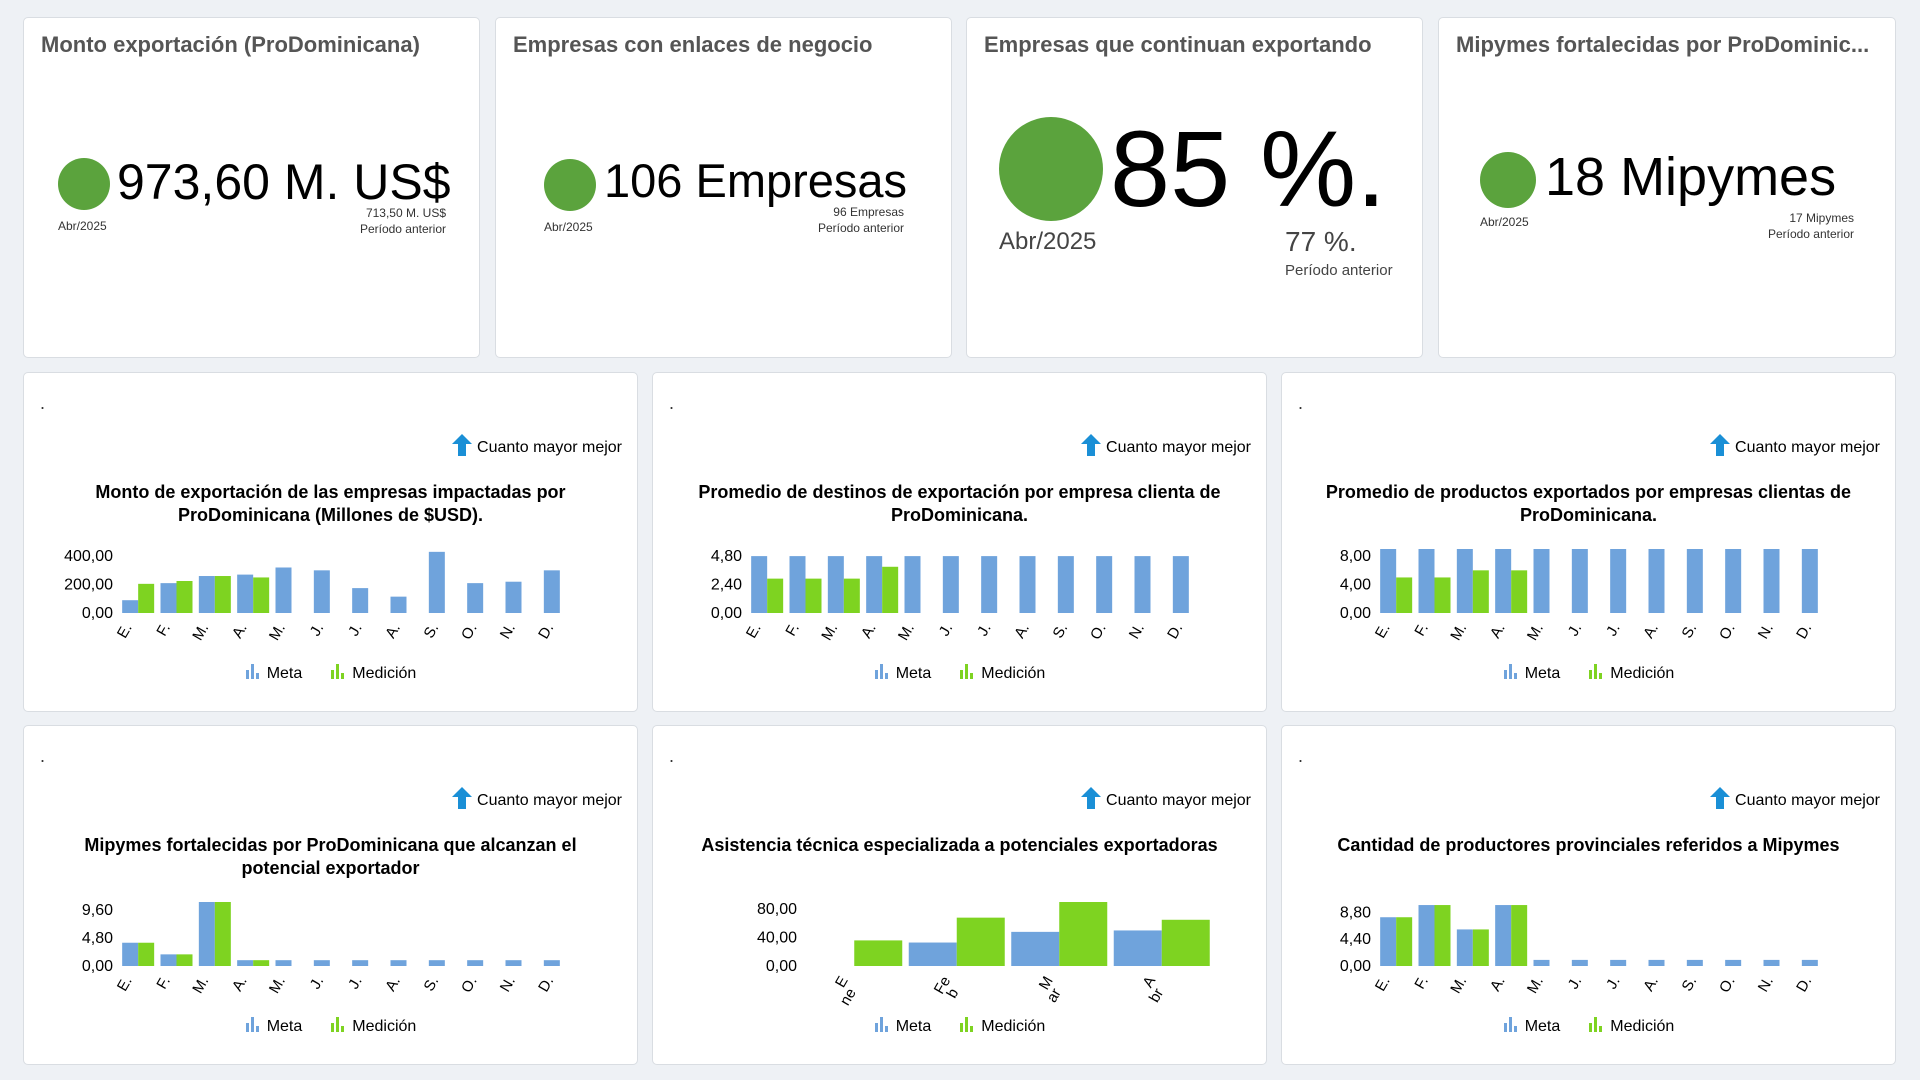  Describe the element at coordinates (88, 585) in the screenshot. I see `y-tick-label: 200,00` at that location.